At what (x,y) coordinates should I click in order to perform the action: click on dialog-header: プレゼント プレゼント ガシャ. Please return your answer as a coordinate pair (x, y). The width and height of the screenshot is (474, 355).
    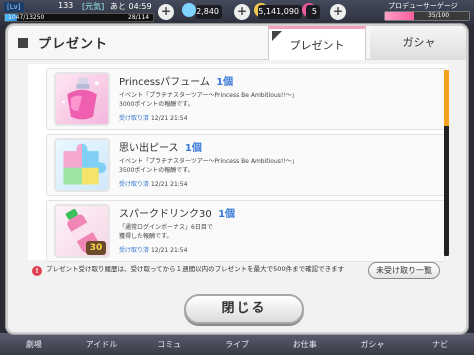
    Looking at the image, I should click on (237, 43).